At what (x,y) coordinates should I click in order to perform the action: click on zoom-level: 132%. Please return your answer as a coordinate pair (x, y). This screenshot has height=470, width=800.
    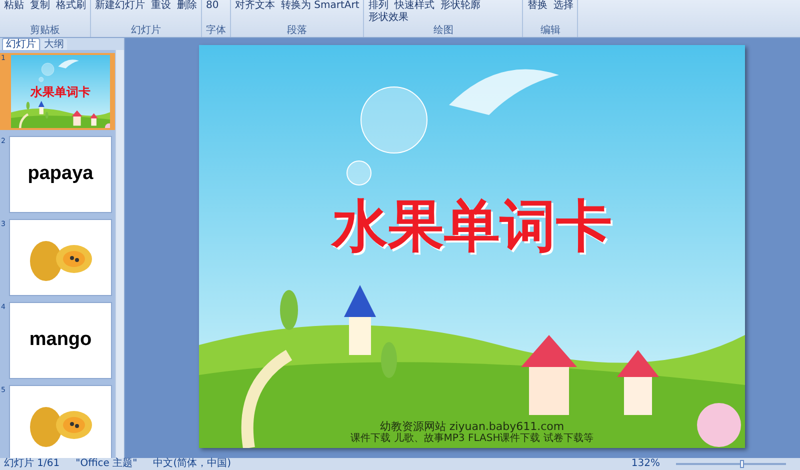
    Looking at the image, I should click on (645, 464).